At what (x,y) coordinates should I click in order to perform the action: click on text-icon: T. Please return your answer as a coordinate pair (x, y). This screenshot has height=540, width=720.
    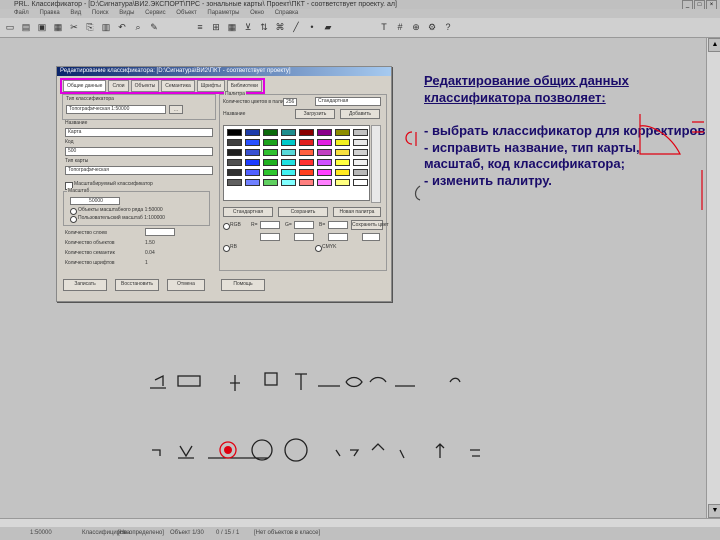
    Looking at the image, I should click on (384, 27).